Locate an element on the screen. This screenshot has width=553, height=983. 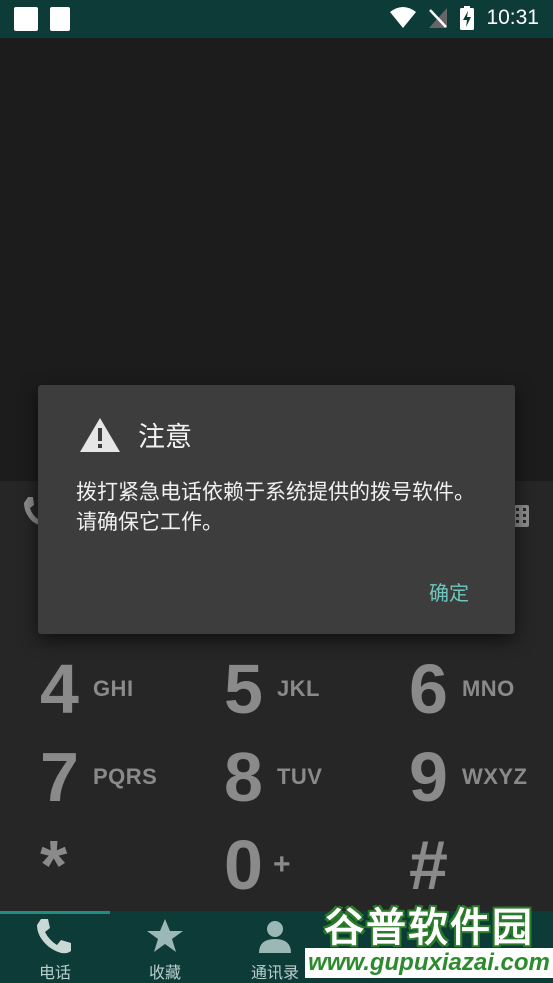
tab-favorites: 收藏 is located at coordinates (165, 947).